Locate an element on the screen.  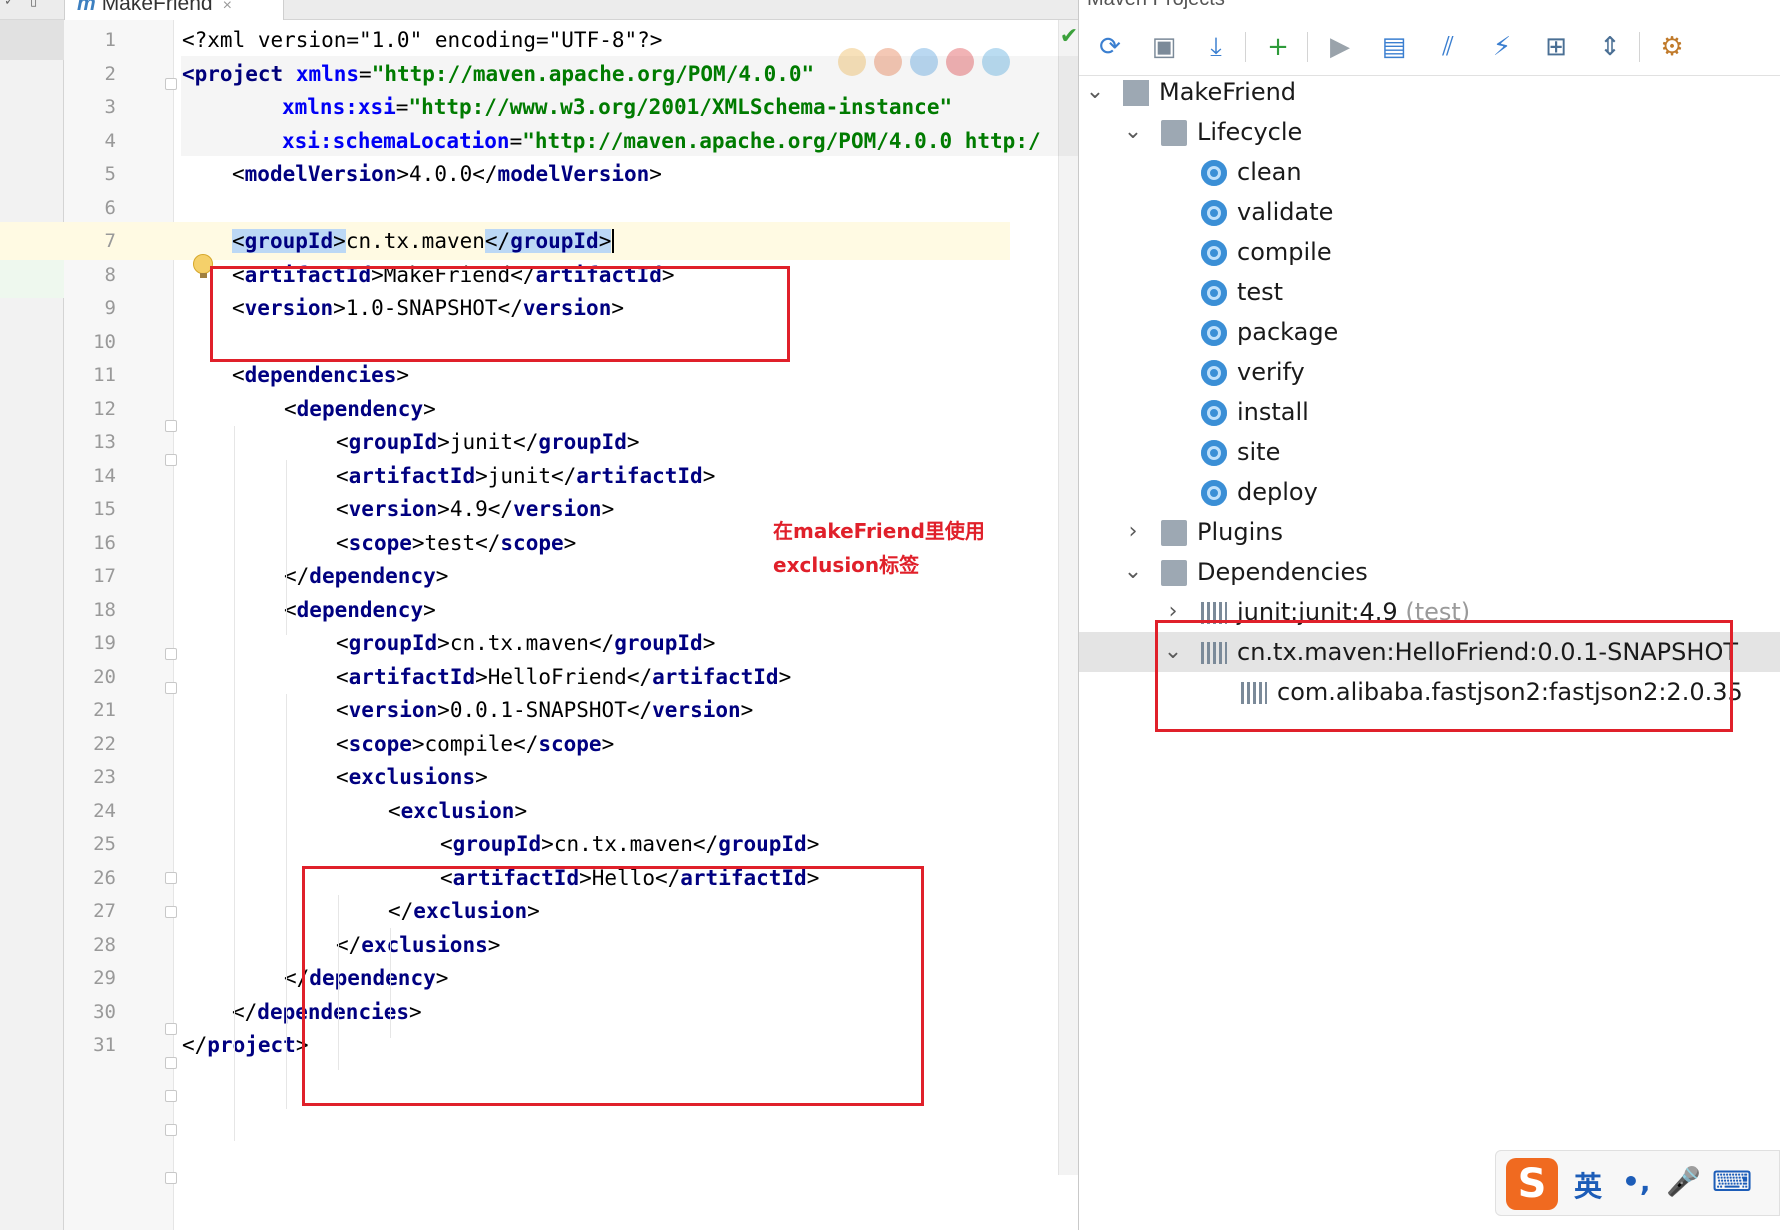
tree-node-plugins: › Plugins is located at coordinates (1429, 532).